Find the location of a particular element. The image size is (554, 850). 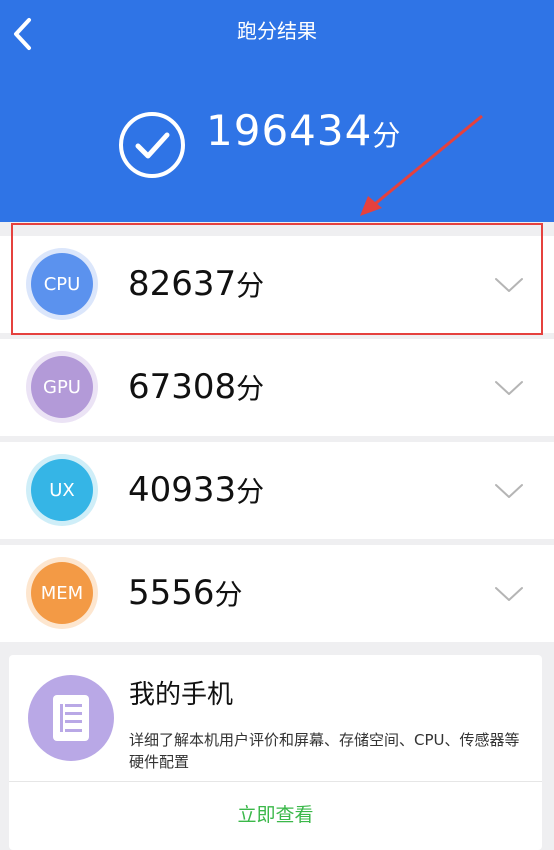

gpu-badge: GPU is located at coordinates (62, 387).